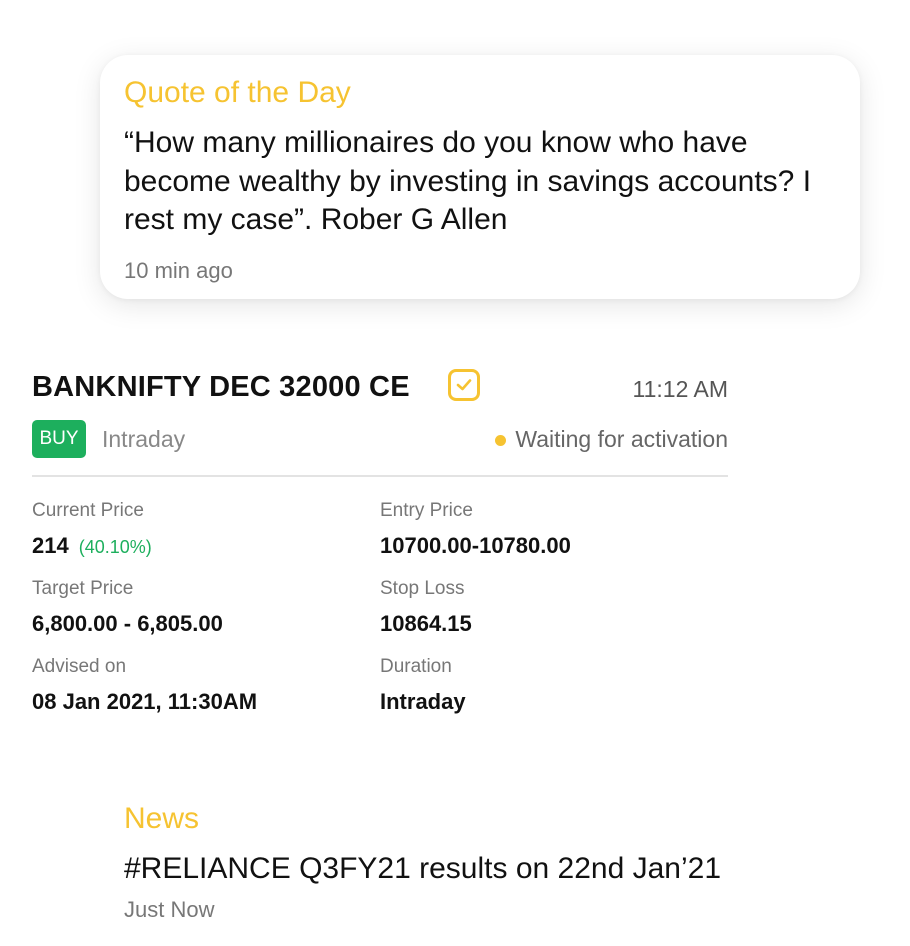  What do you see at coordinates (92, 530) in the screenshot?
I see `current-price-block: Current Price 214 (40.10%)` at bounding box center [92, 530].